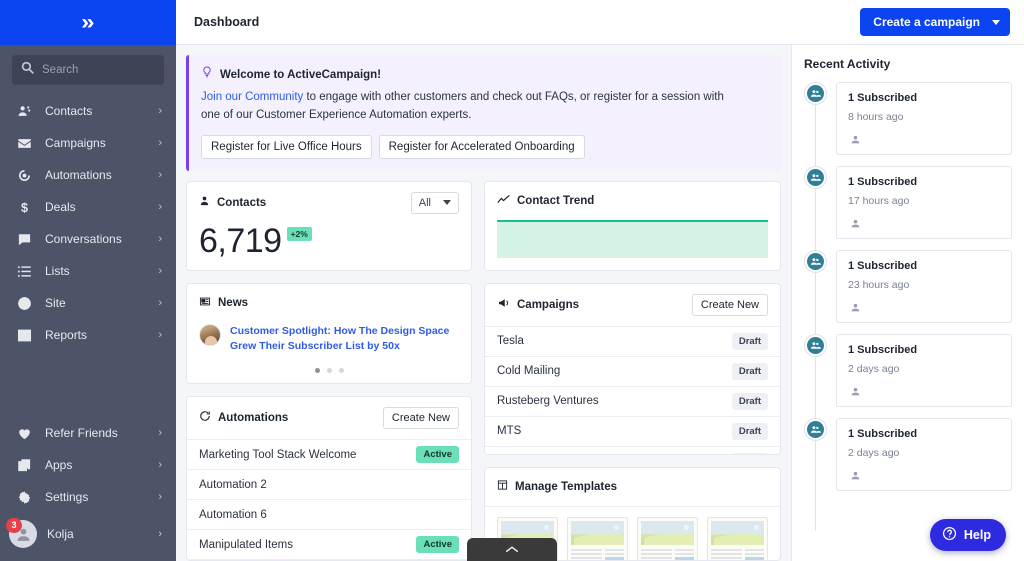  Describe the element at coordinates (88, 303) in the screenshot. I see `sidebar-item-site: Site ›` at that location.